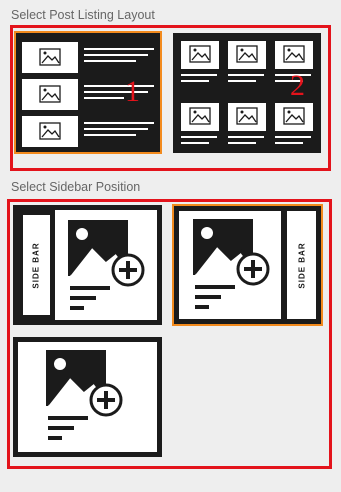  I want to click on listing-option-list: 1, so click(88, 92).